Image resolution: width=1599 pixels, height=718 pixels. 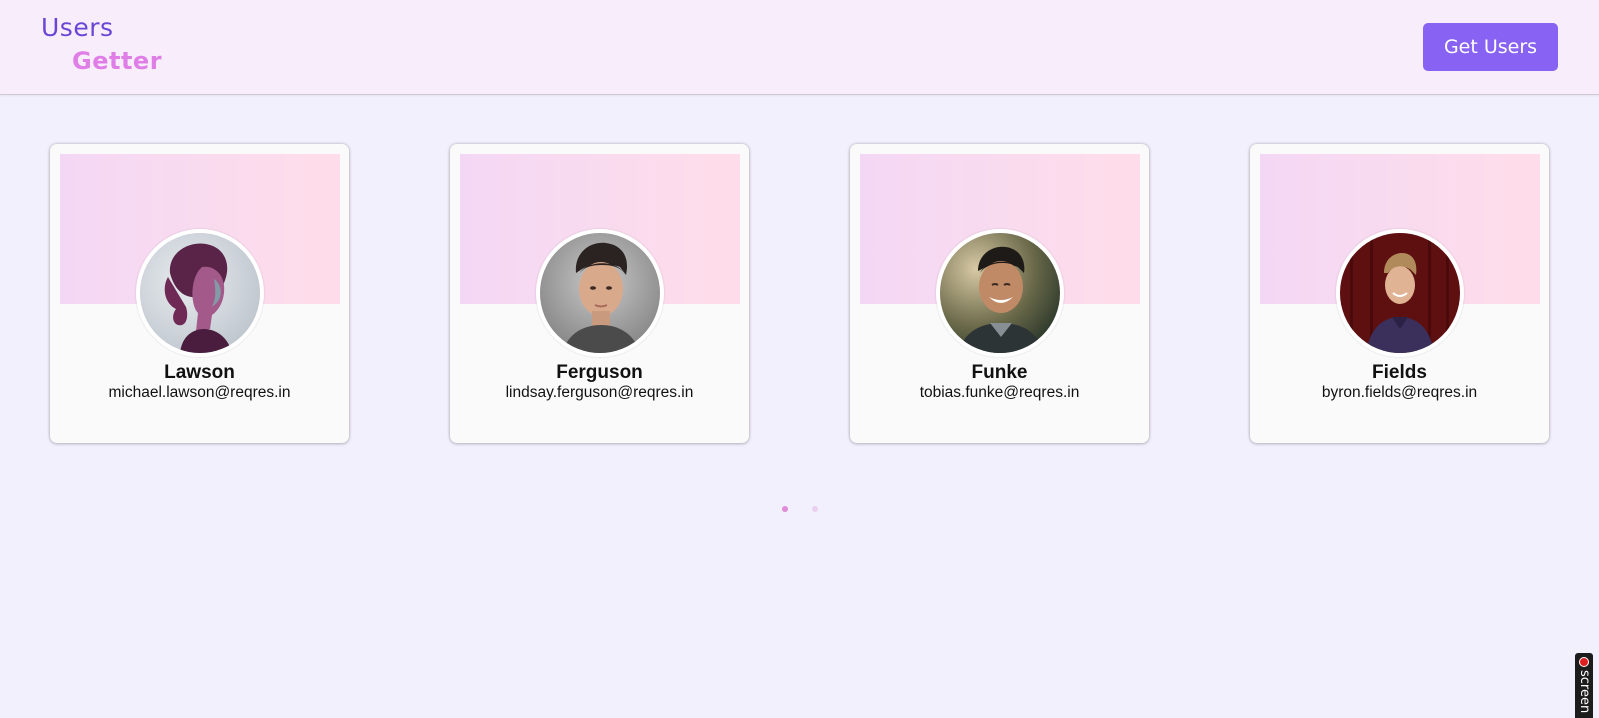 What do you see at coordinates (1584, 692) in the screenshot?
I see `screen-recorder-label: screen` at bounding box center [1584, 692].